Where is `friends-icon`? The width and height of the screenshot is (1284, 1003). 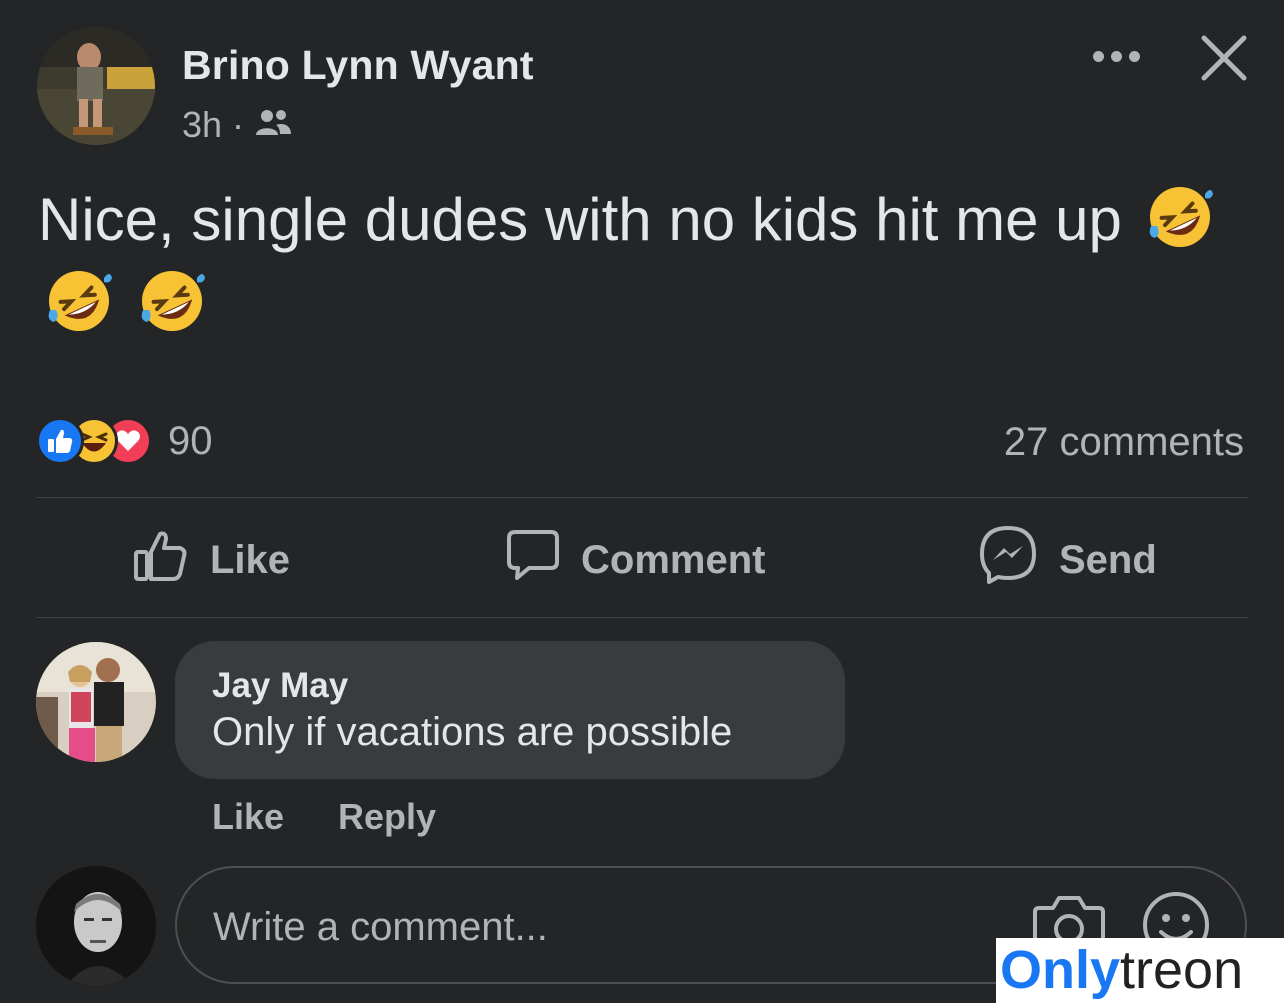 friends-icon is located at coordinates (273, 125).